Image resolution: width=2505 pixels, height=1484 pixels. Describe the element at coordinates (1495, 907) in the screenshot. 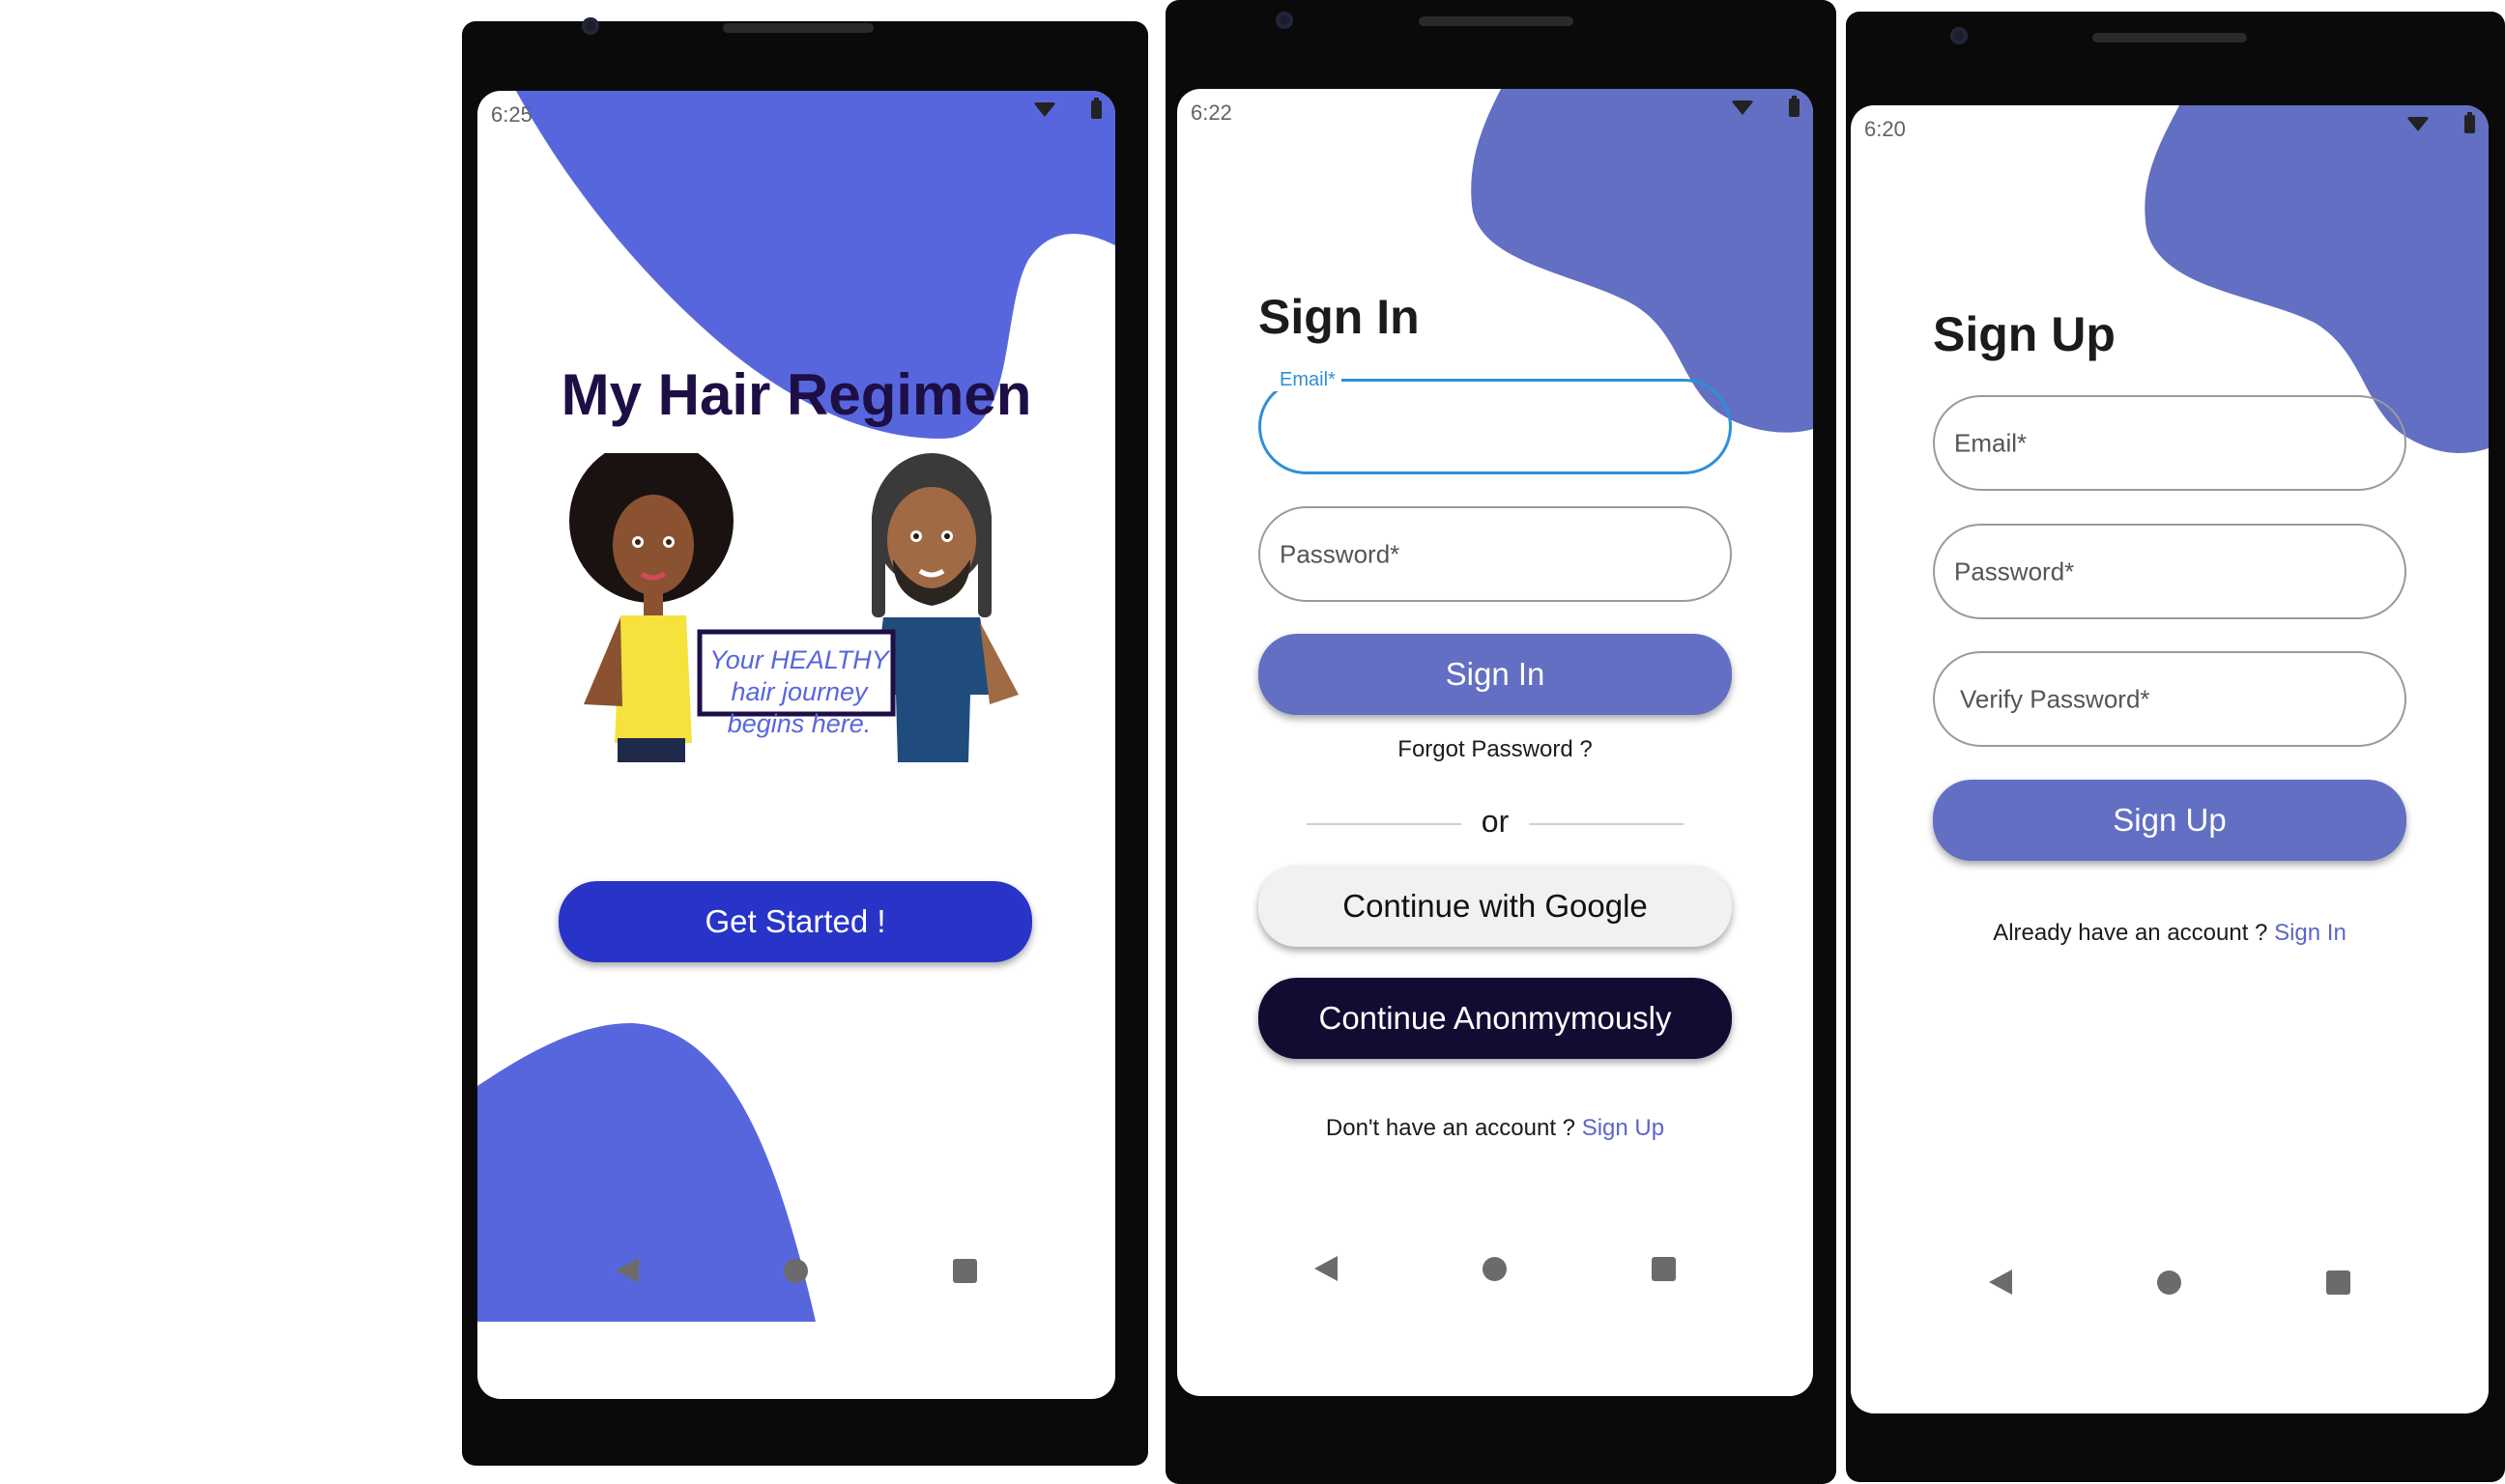

I see `continue-google-button: Continue with Google` at that location.